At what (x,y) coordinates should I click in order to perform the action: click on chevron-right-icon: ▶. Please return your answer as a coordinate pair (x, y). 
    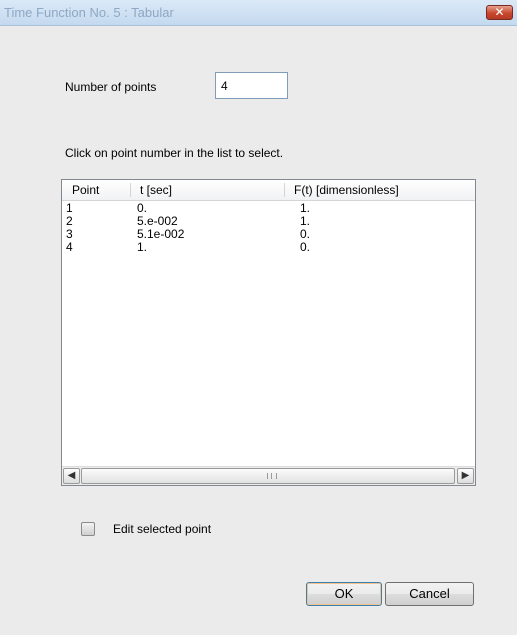
    Looking at the image, I should click on (466, 475).